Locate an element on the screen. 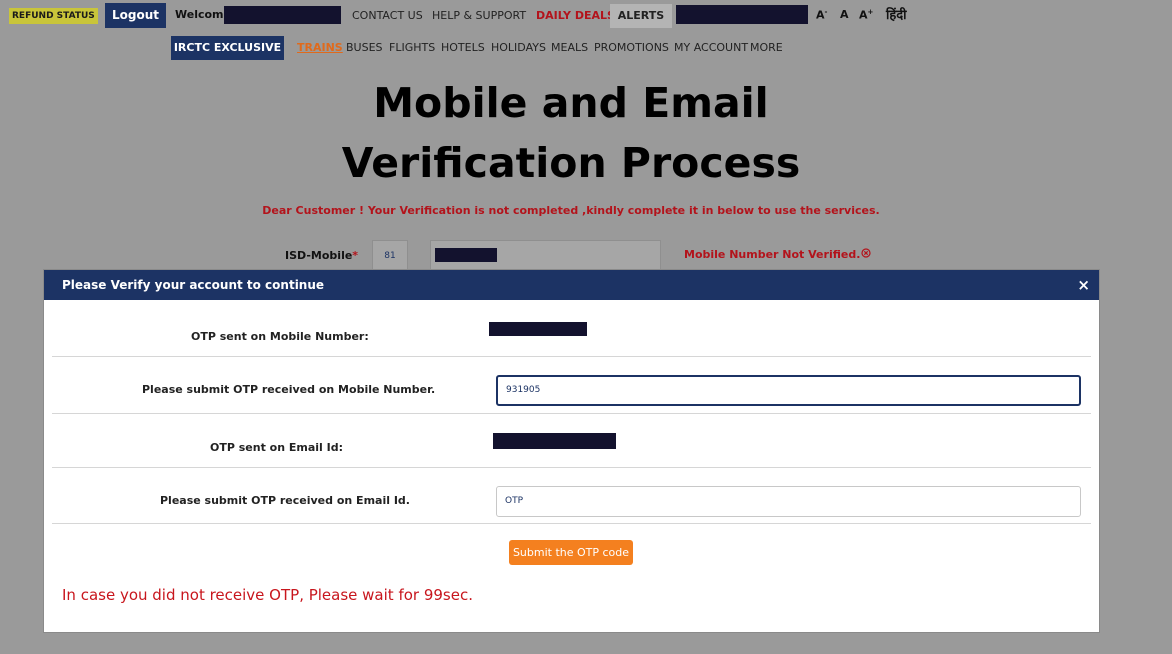 Image resolution: width=1172 pixels, height=654 pixels. modal-header: Please Verify your account to continue × is located at coordinates (571, 285).